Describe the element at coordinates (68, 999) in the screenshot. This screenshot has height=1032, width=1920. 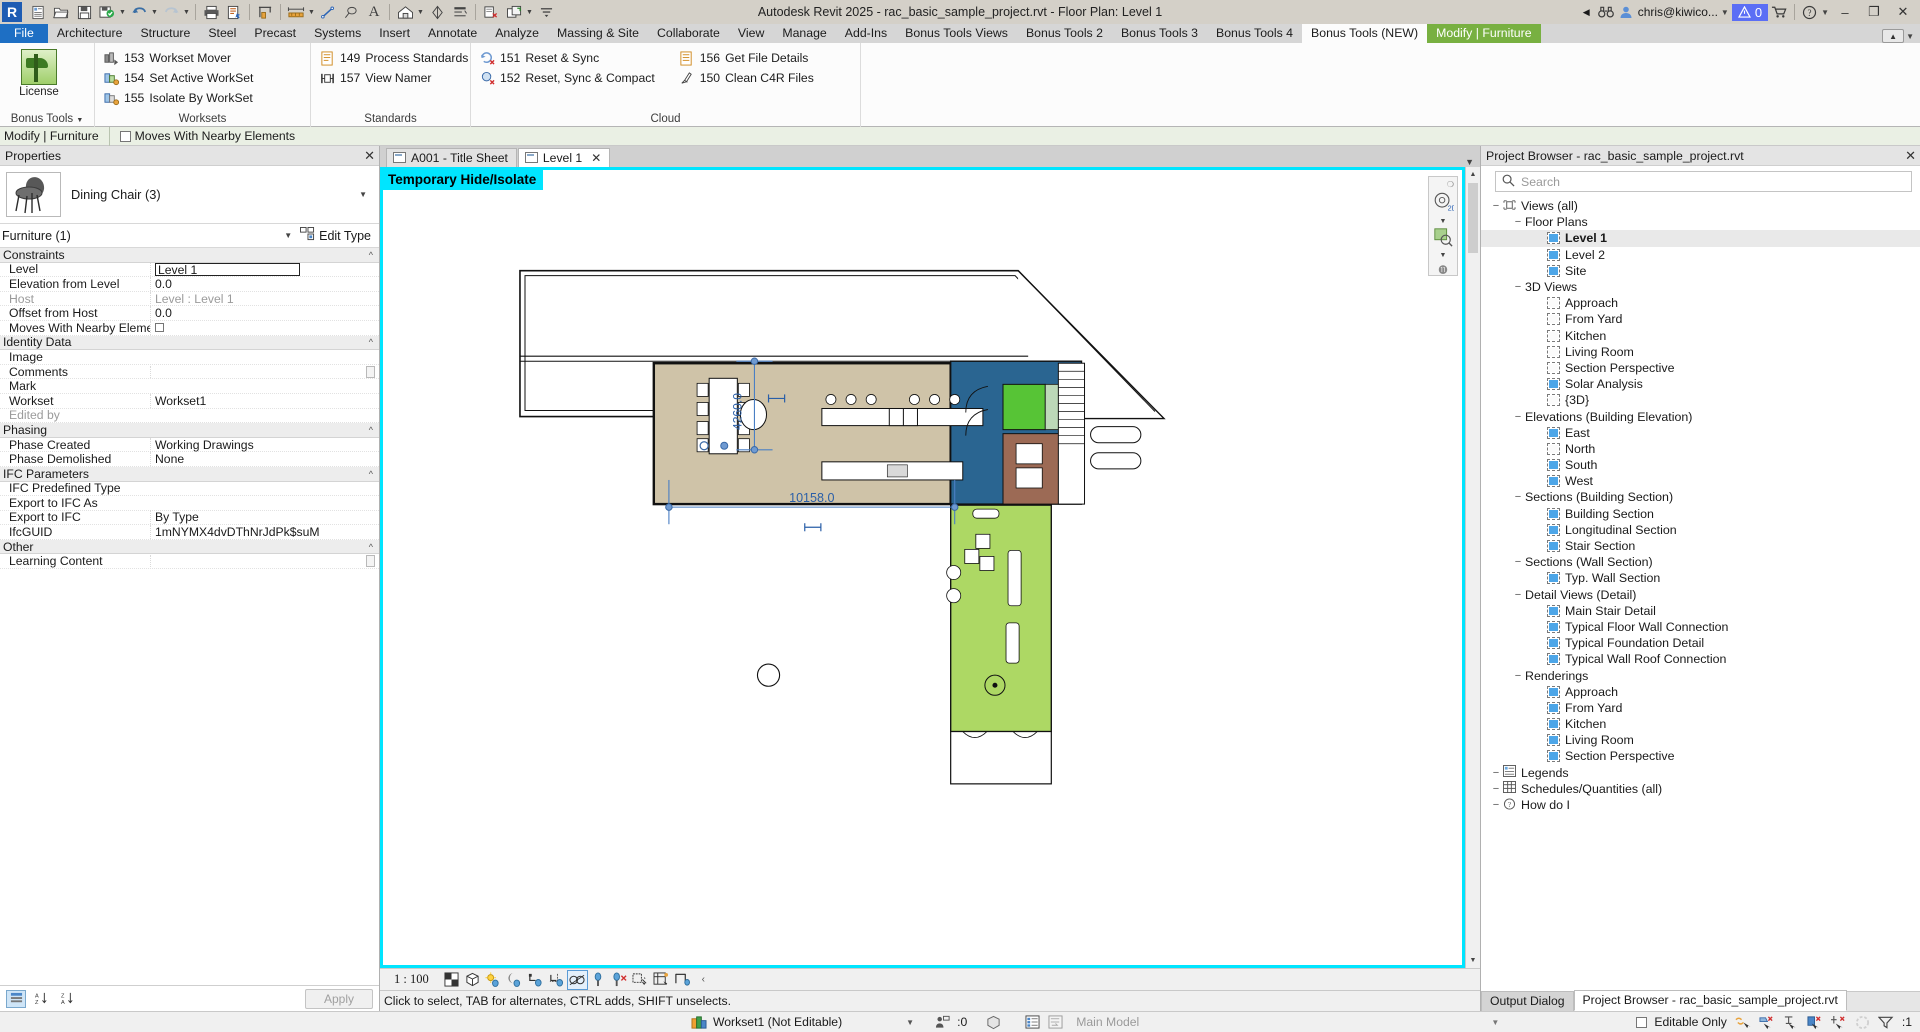
I see `sort-descending-icon: ZA` at that location.